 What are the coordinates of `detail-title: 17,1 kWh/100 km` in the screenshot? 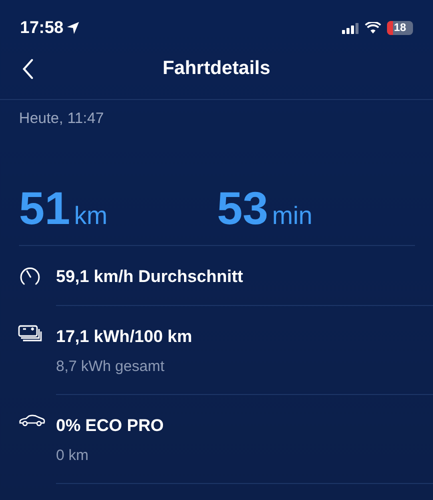 It's located at (125, 337).